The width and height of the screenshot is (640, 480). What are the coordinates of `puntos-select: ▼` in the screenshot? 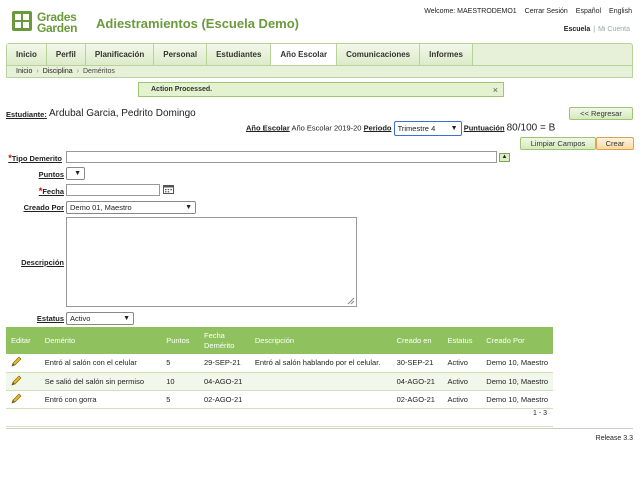 It's located at (75, 173).